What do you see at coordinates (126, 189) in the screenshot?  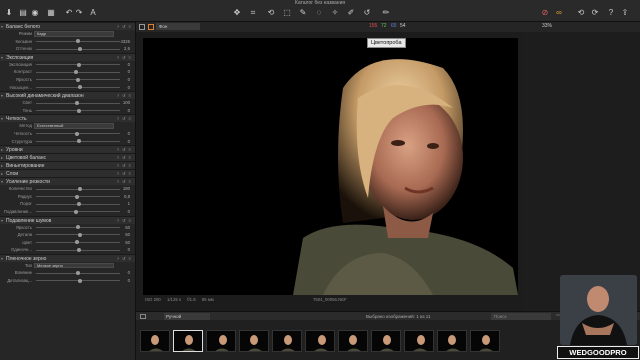 I see `adjustment-value: 180` at bounding box center [126, 189].